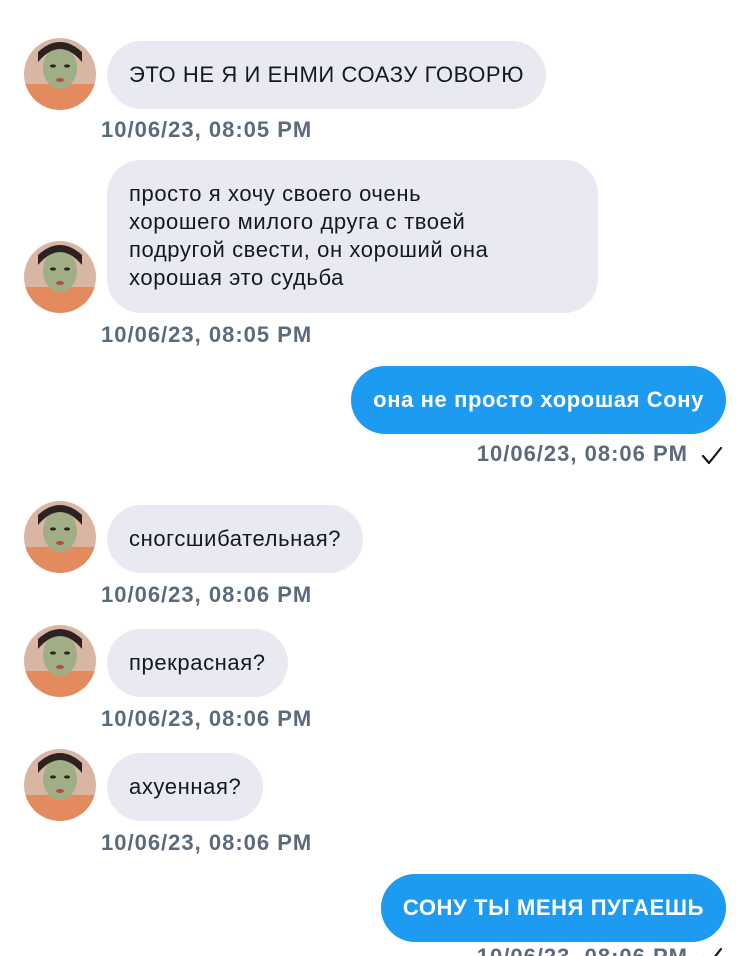  Describe the element at coordinates (712, 951) in the screenshot. I see `checkmark-icon` at that location.